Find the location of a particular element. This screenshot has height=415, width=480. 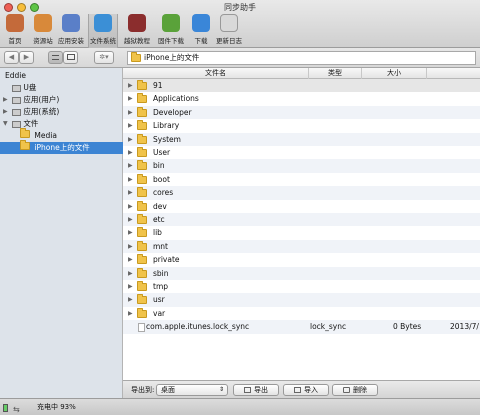

file-icon is located at coordinates (141, 328).